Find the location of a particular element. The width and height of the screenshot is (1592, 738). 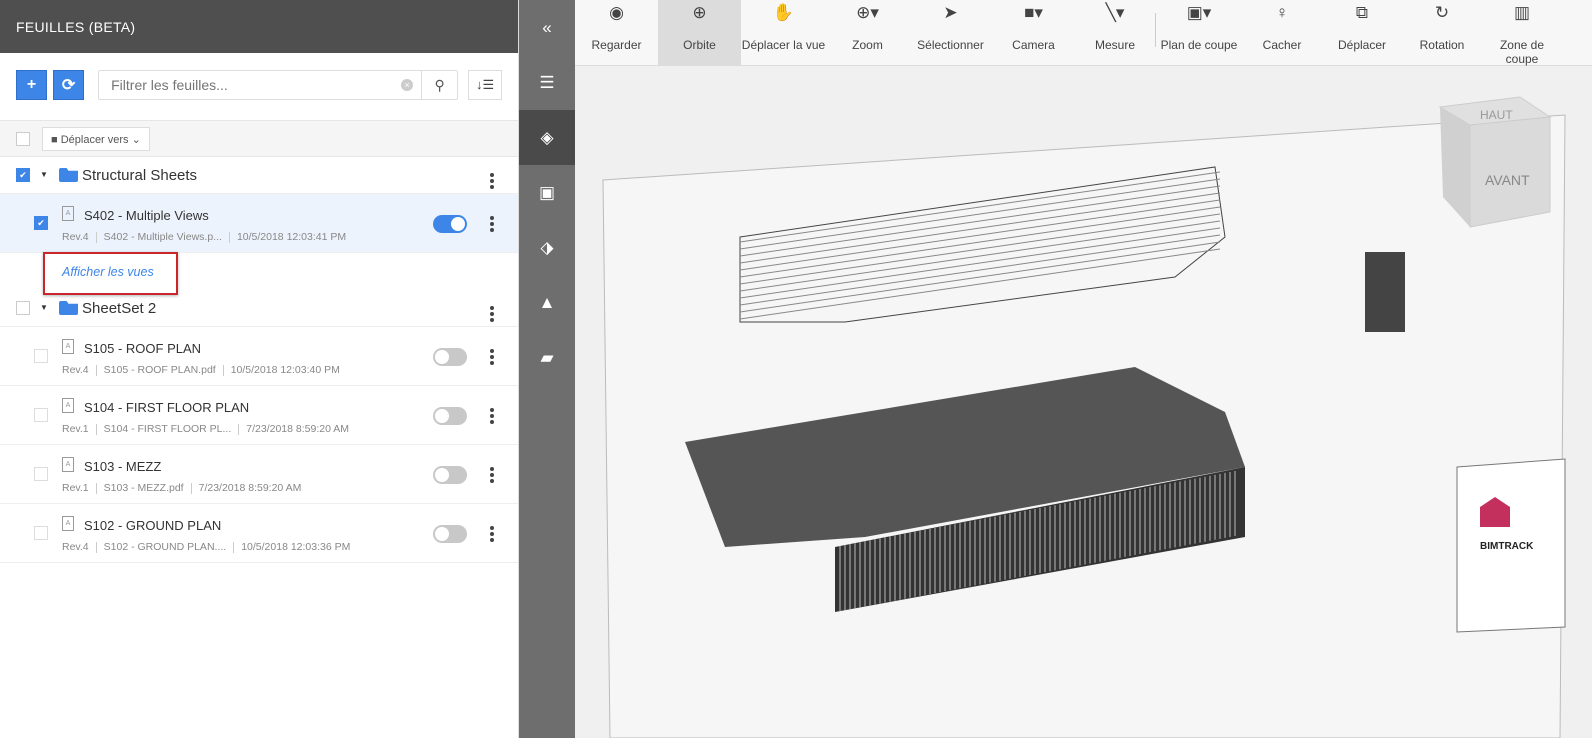

tool-3: ⊕▾ Zoom is located at coordinates (867, 33).